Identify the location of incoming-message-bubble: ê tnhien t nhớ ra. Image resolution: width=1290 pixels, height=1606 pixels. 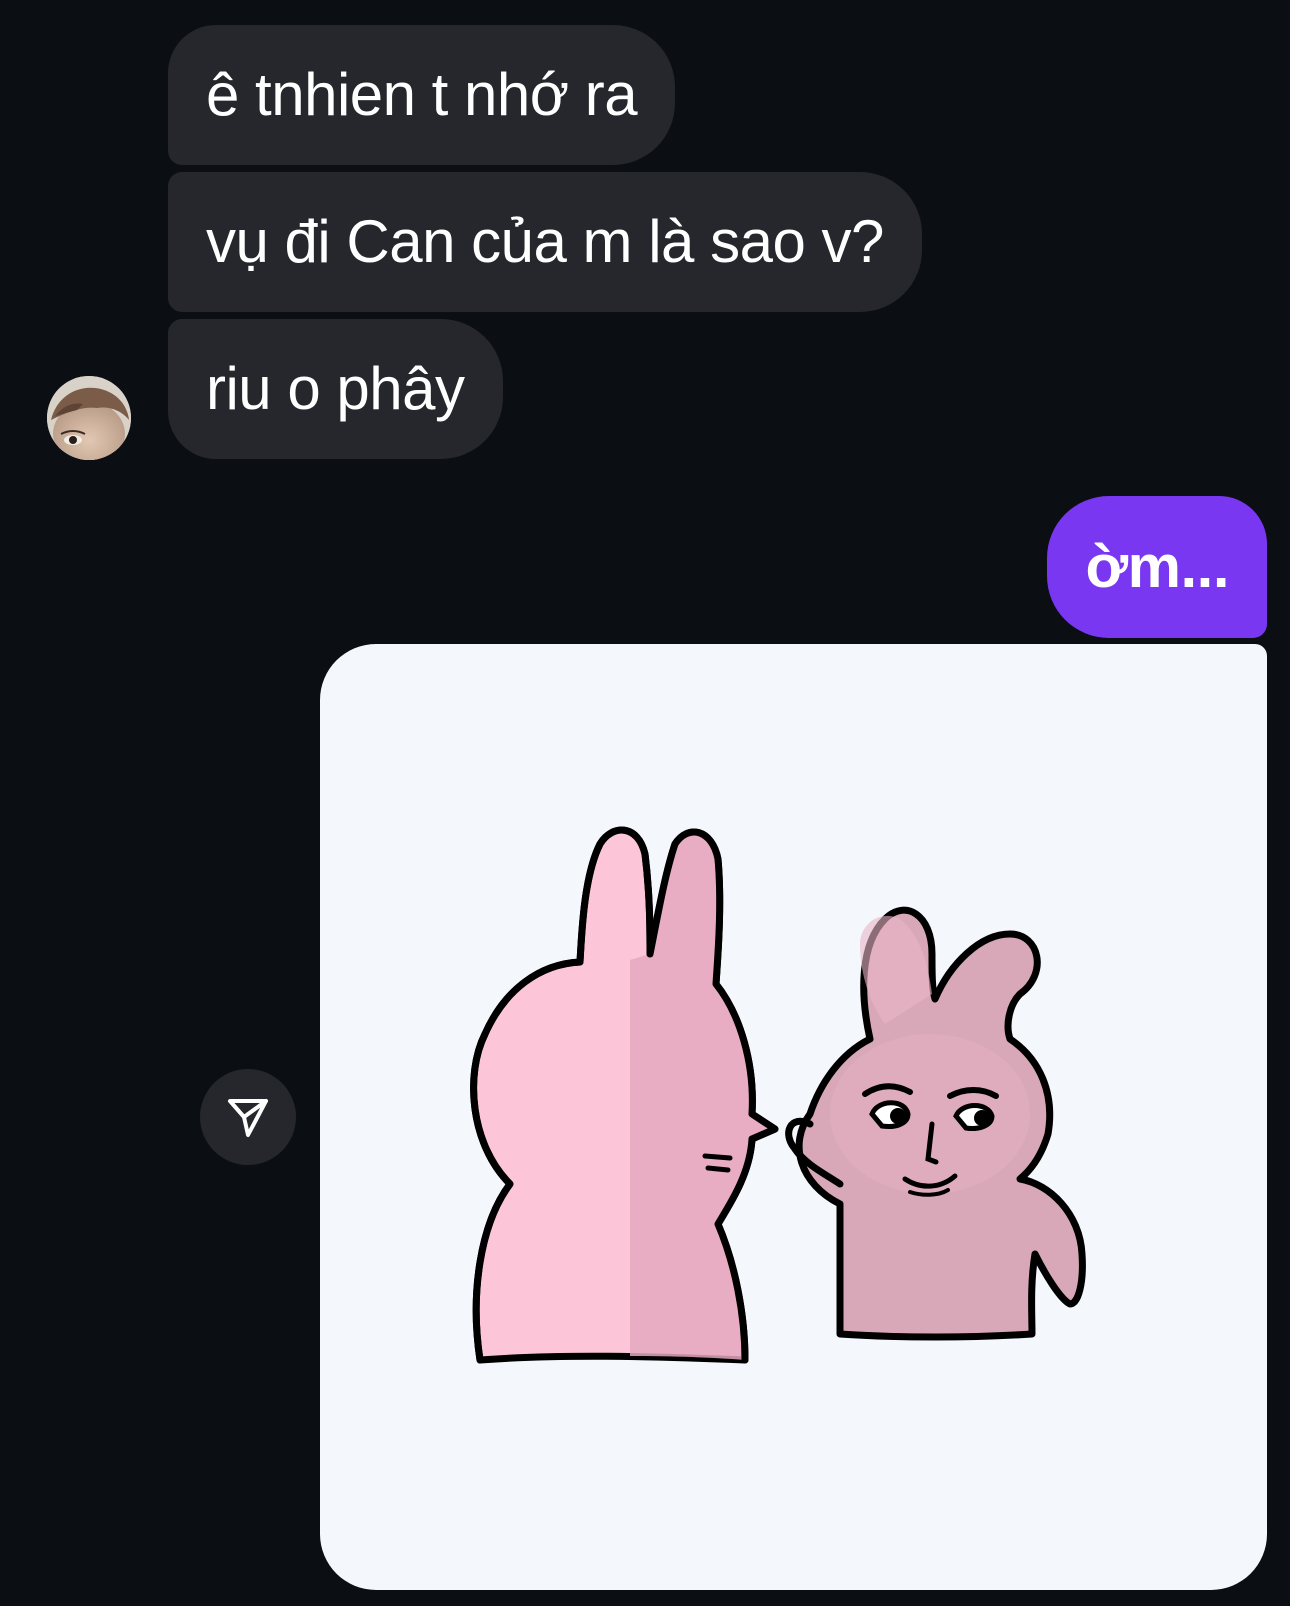
(422, 95).